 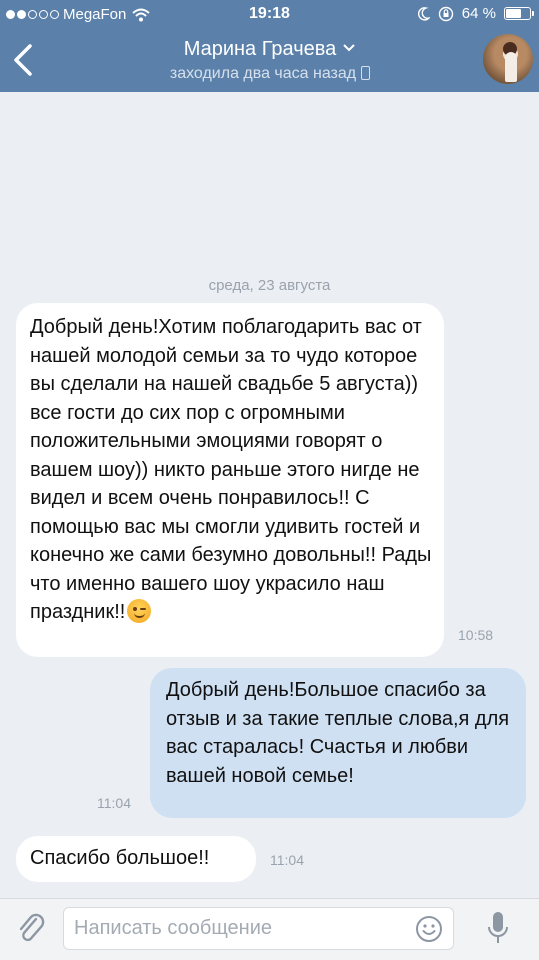 I want to click on date-separator: среда, 23 августа, so click(x=269, y=285).